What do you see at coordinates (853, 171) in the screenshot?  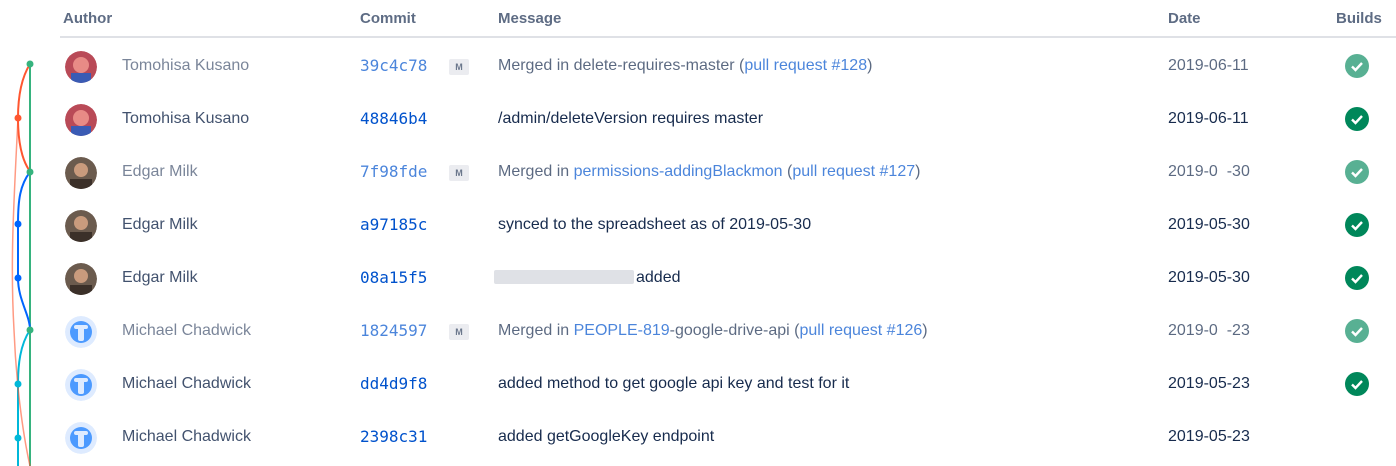 I see `pull-request-link: pull request #127` at bounding box center [853, 171].